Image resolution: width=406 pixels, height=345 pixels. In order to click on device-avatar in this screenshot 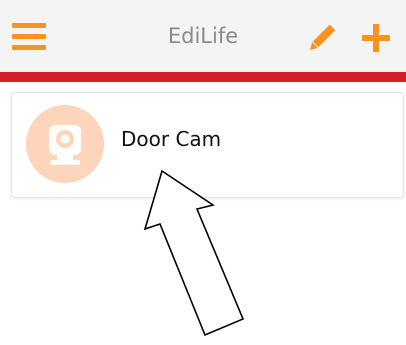, I will do `click(65, 144)`.